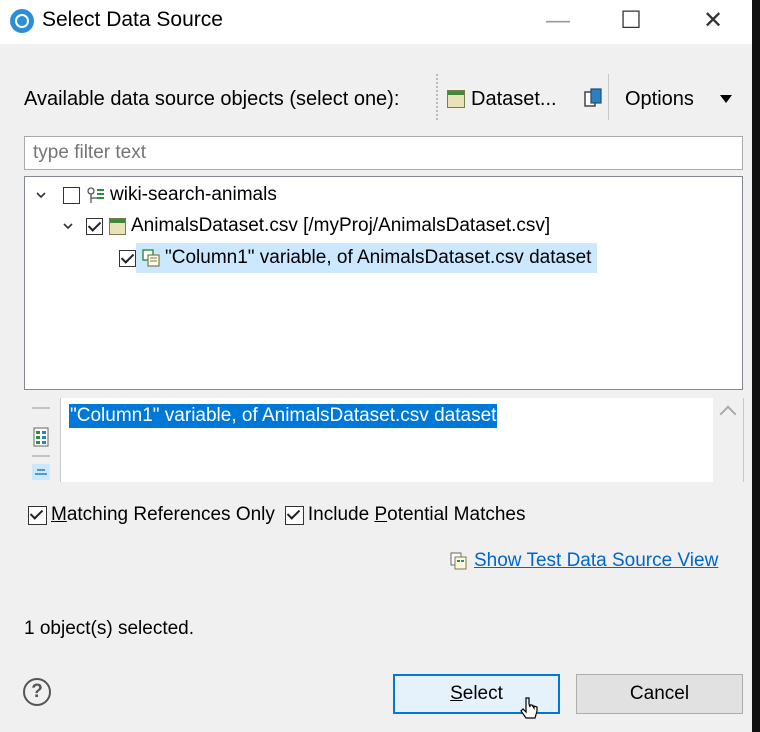 The image size is (760, 732). I want to click on toolbar-grip, so click(437, 97).